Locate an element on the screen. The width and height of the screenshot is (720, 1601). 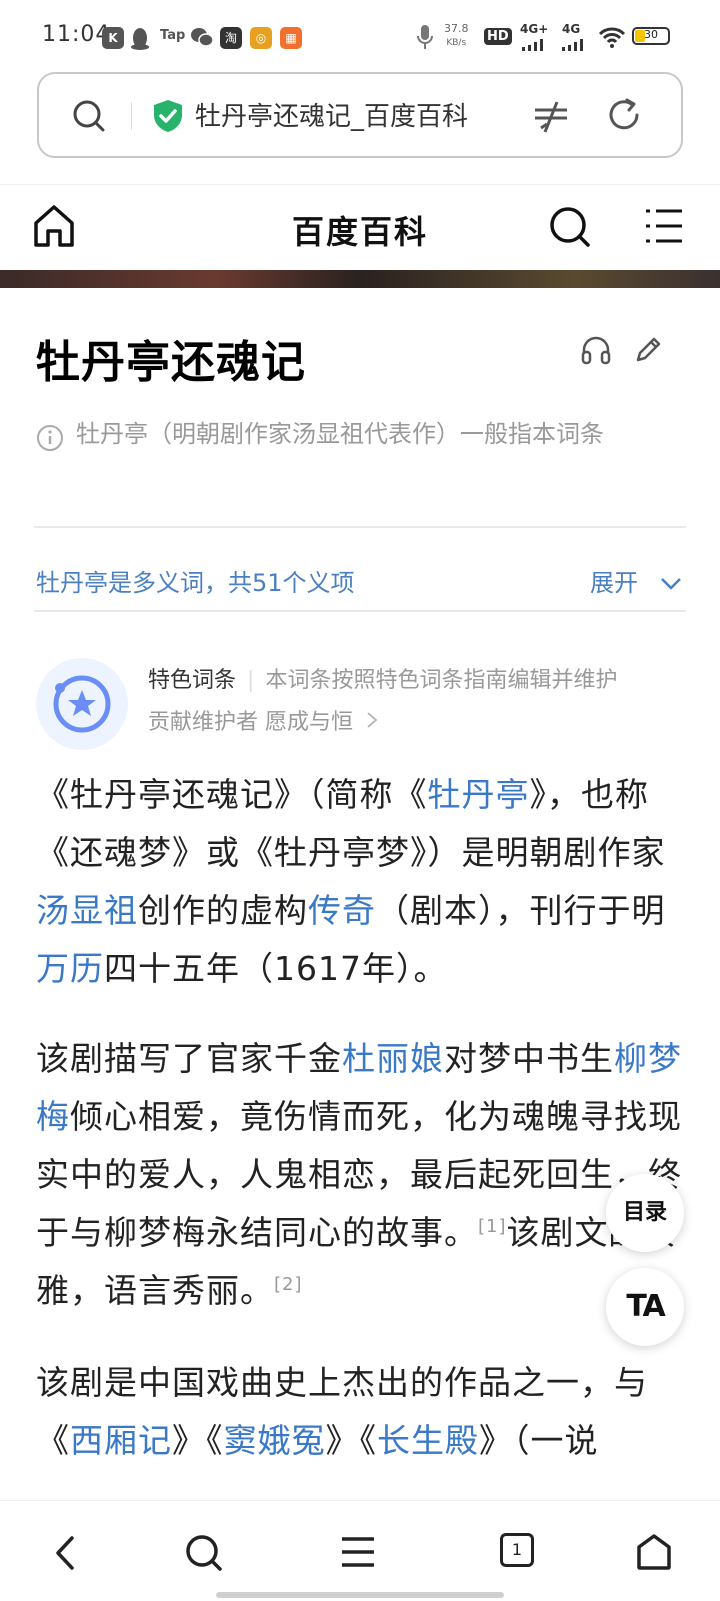
tabs-count: 1 is located at coordinates (517, 1549).